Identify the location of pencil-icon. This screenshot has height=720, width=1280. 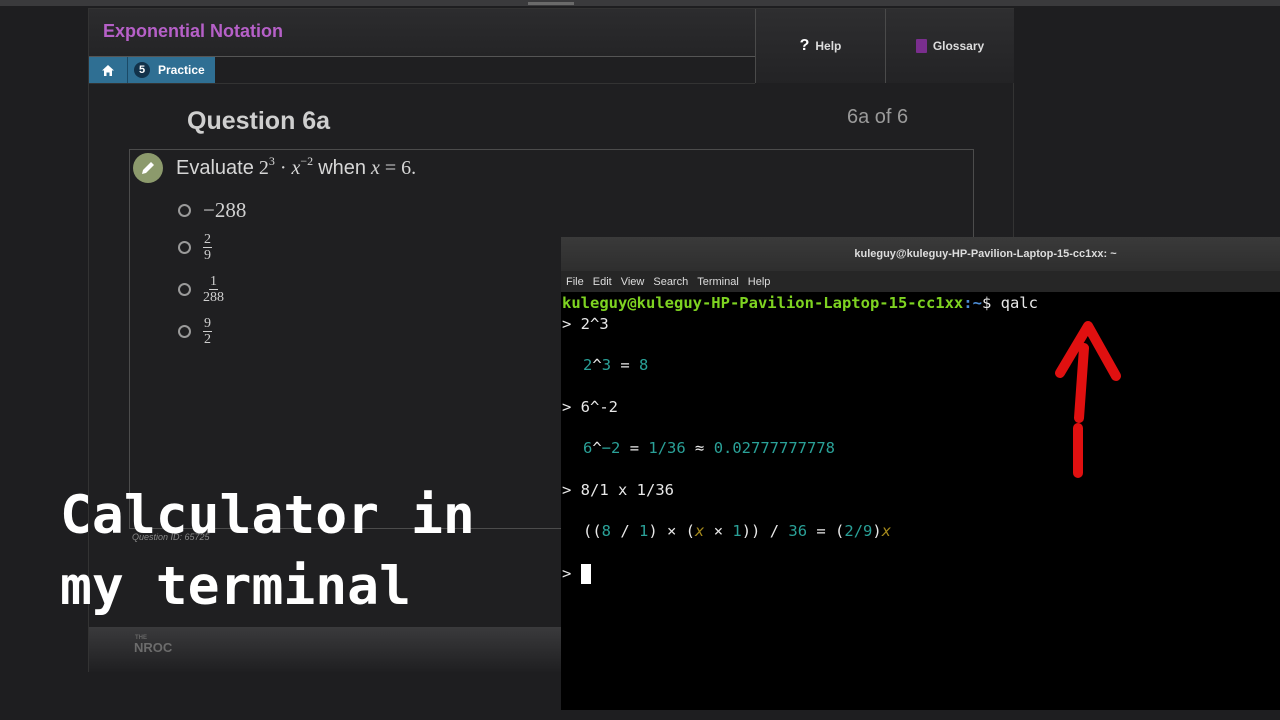
(148, 168).